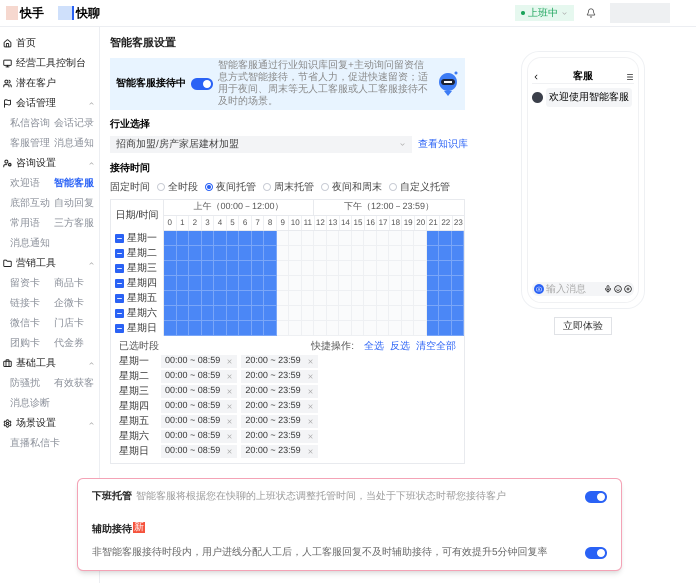 This screenshot has width=696, height=583. I want to click on sidebar-subitem: 防骚扰, so click(30, 383).